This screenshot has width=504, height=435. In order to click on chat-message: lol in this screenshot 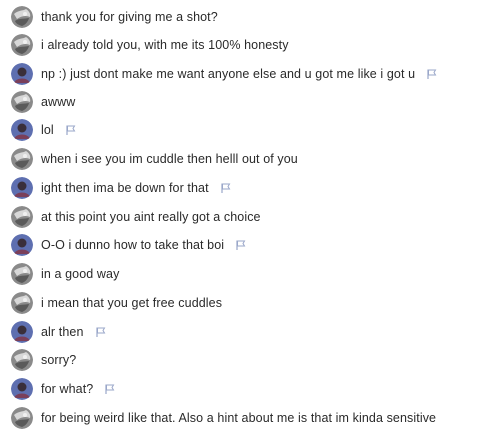, I will do `click(44, 130)`.